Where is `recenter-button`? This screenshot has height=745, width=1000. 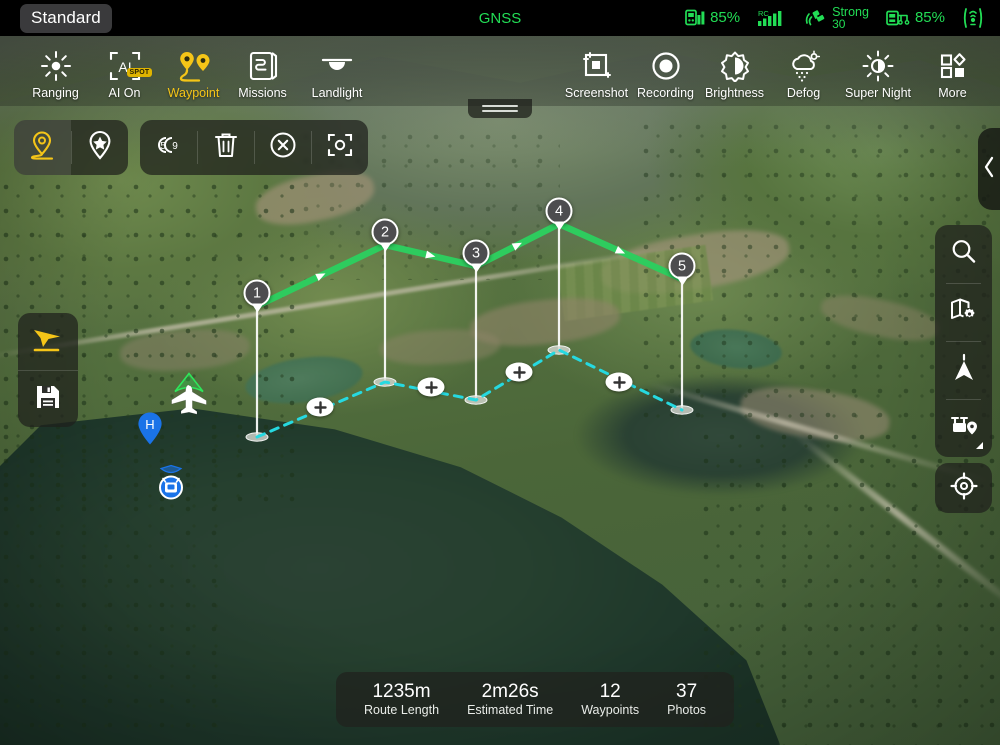
recenter-button is located at coordinates (963, 488).